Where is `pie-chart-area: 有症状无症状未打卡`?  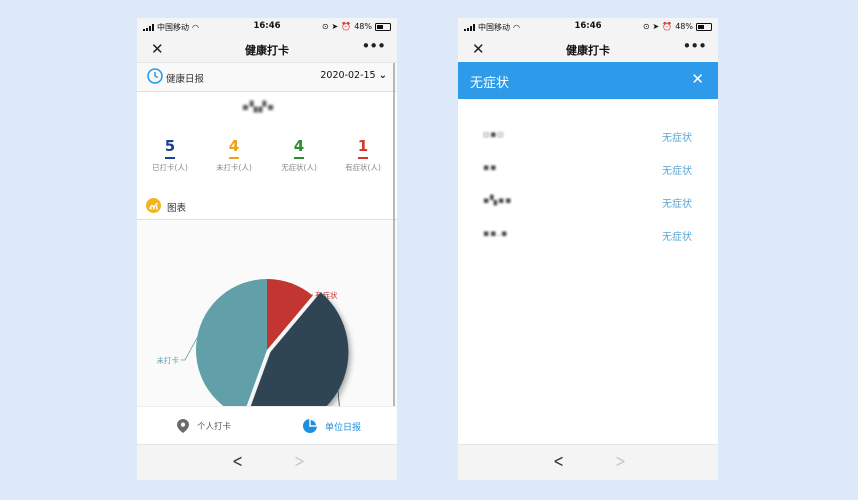 pie-chart-area: 有症状无症状未打卡 is located at coordinates (267, 313).